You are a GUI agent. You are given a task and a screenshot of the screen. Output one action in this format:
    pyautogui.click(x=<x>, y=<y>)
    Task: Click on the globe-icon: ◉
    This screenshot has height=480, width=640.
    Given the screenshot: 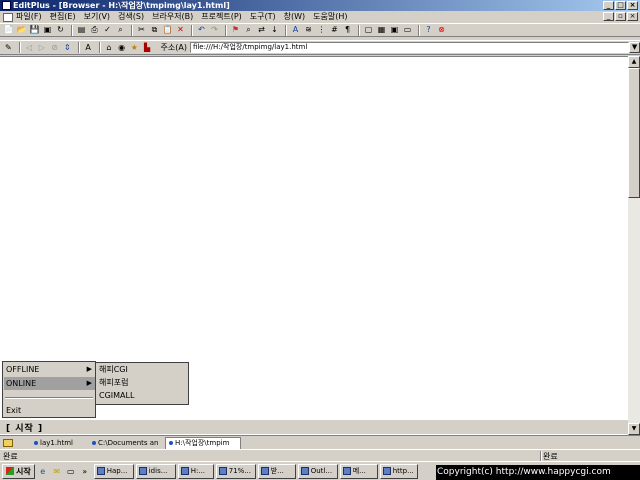 What is the action you would take?
    pyautogui.click(x=121, y=47)
    